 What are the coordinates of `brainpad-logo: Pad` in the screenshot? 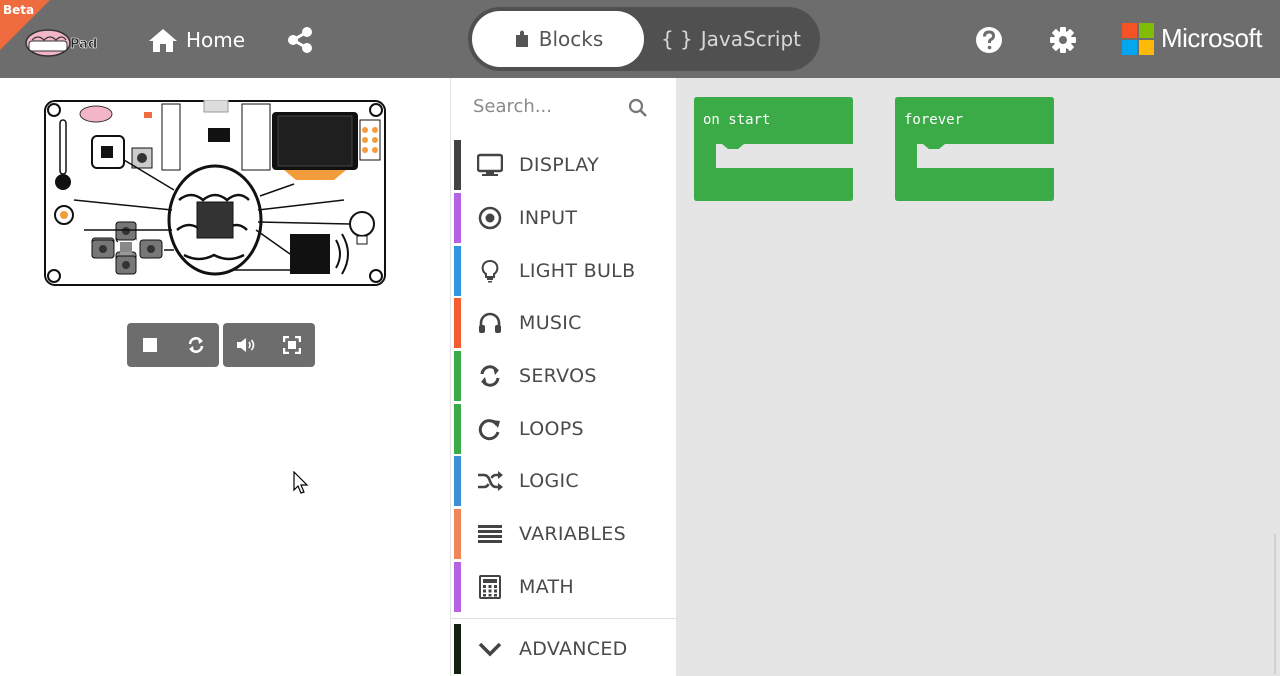 It's located at (66, 42).